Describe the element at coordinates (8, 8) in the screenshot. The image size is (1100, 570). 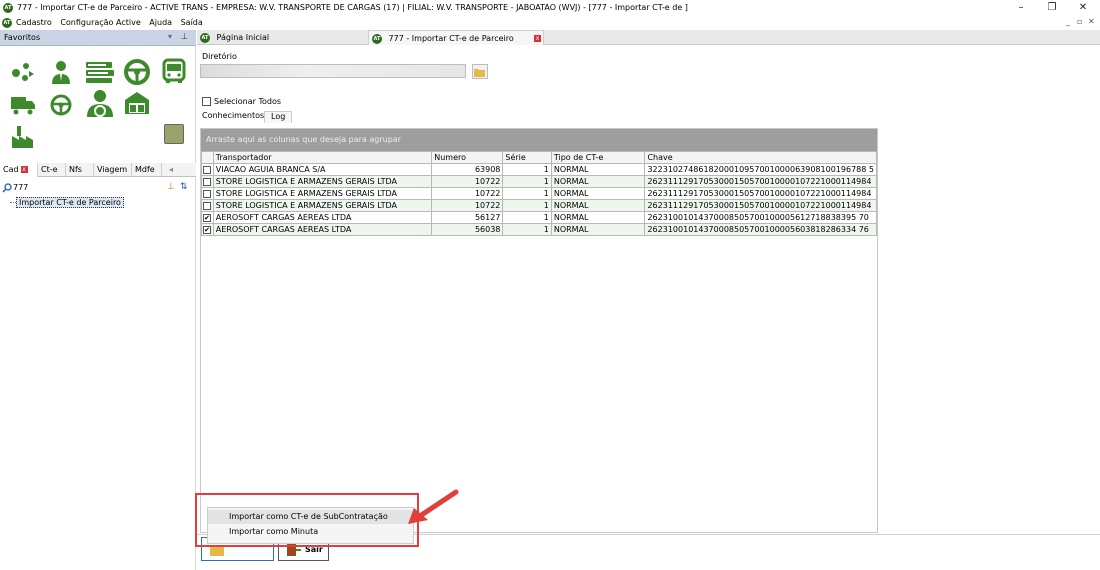
I see `app-logo-icon: AT` at that location.